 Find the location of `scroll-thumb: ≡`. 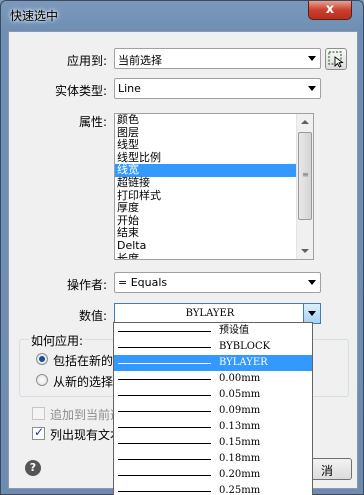

scroll-thumb: ≡ is located at coordinates (305, 176).